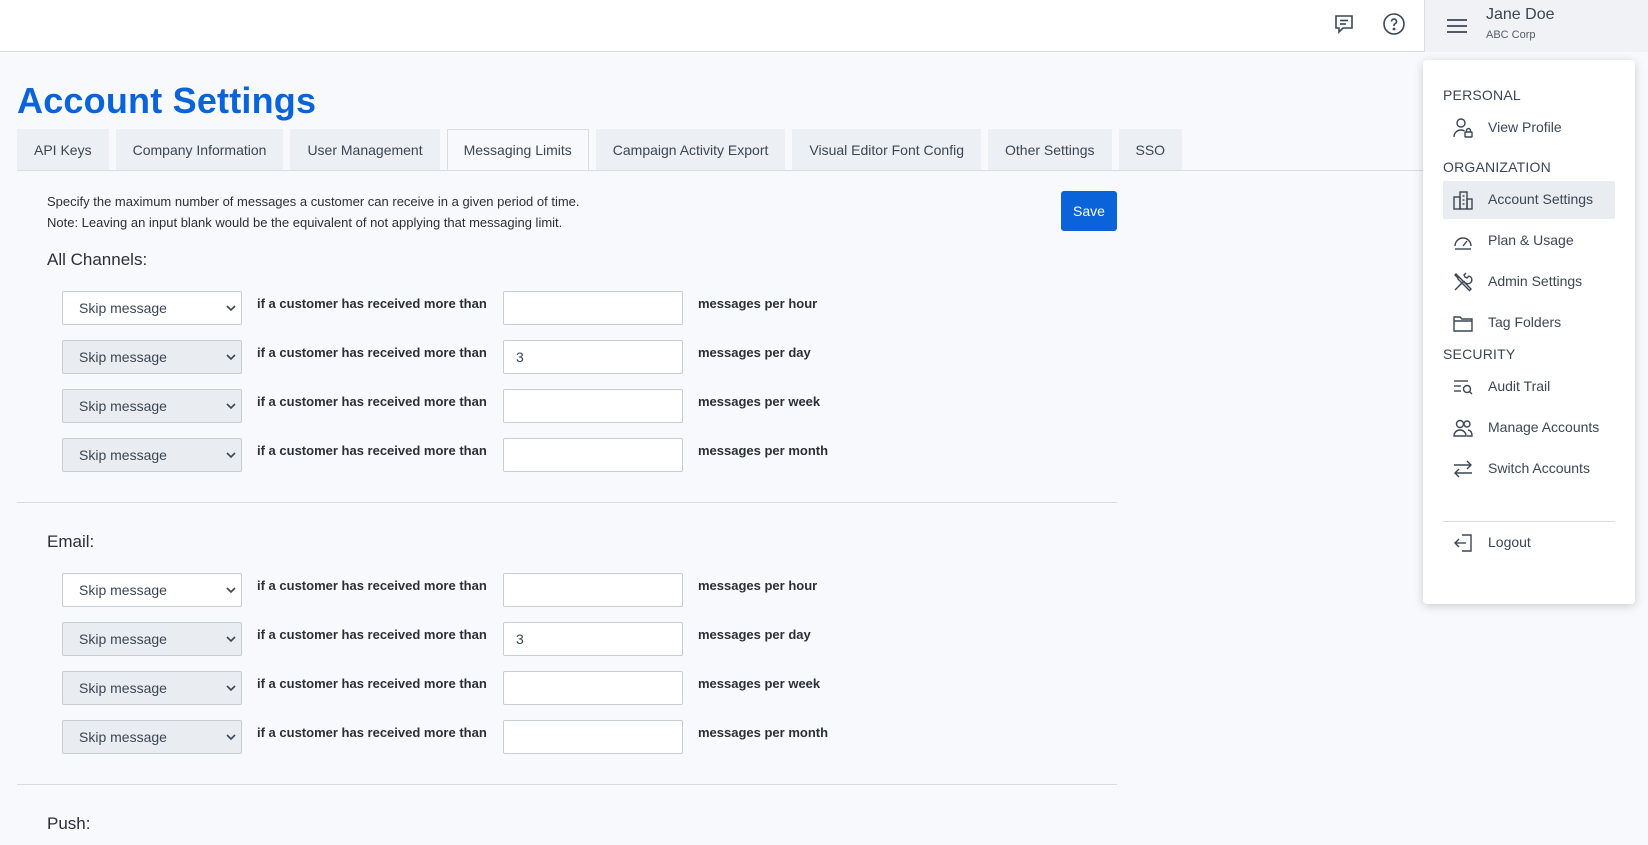 The width and height of the screenshot is (1648, 845). What do you see at coordinates (1463, 543) in the screenshot?
I see `logout-icon` at bounding box center [1463, 543].